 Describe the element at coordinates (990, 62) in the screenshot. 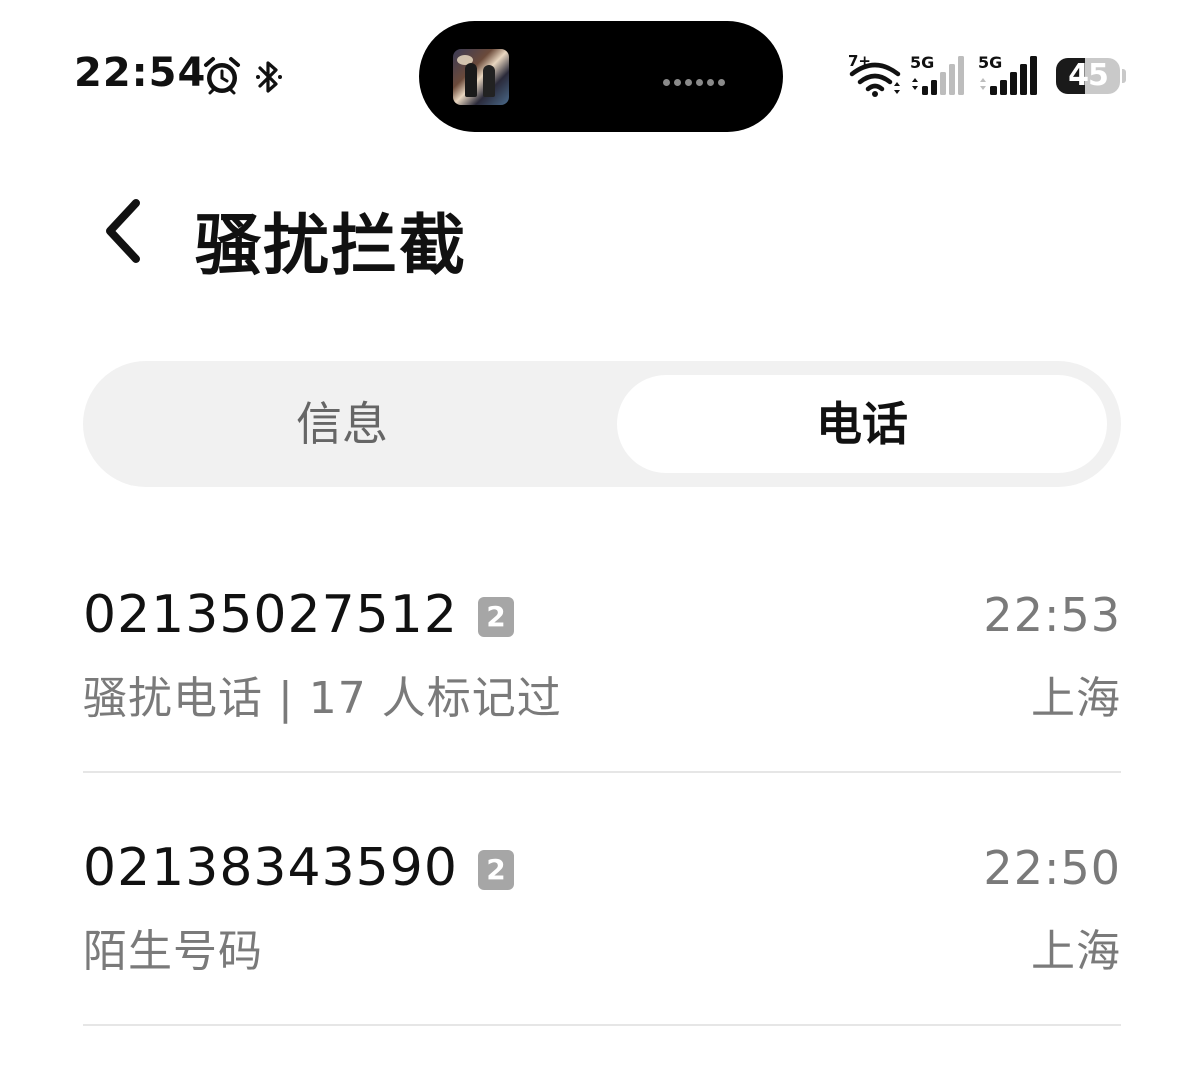

I see `sim2-network-label: 5G` at that location.